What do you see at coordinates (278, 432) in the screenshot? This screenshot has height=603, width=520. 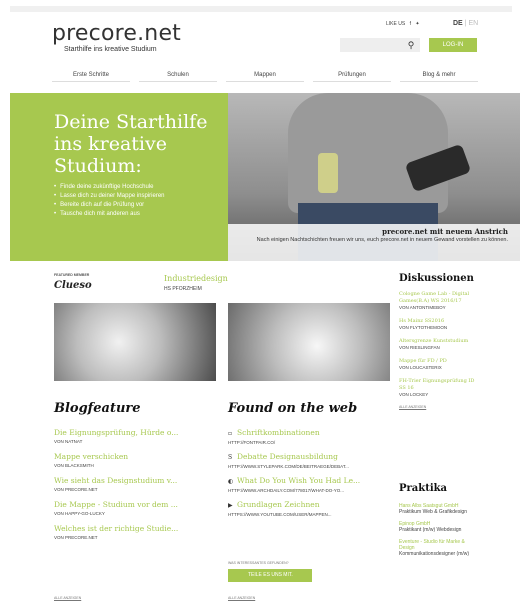 I see `web-item-title-text: Schriftkombinationen` at bounding box center [278, 432].